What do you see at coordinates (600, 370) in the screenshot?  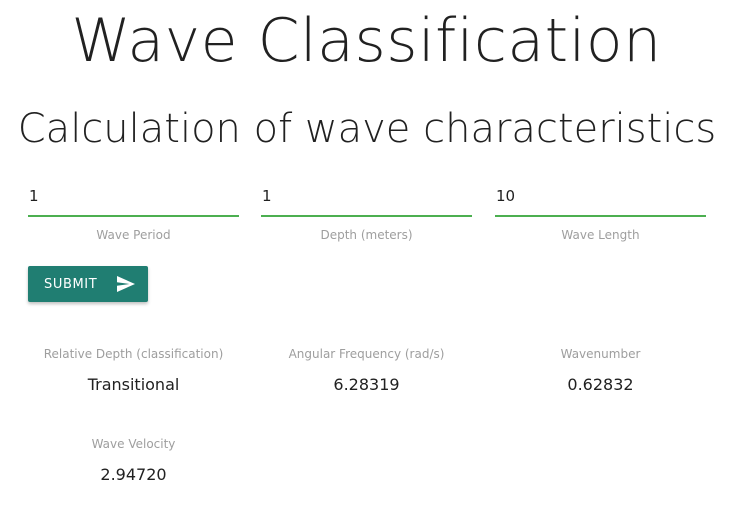 I see `wavenumber-result: Wavenumber 0.62832` at bounding box center [600, 370].